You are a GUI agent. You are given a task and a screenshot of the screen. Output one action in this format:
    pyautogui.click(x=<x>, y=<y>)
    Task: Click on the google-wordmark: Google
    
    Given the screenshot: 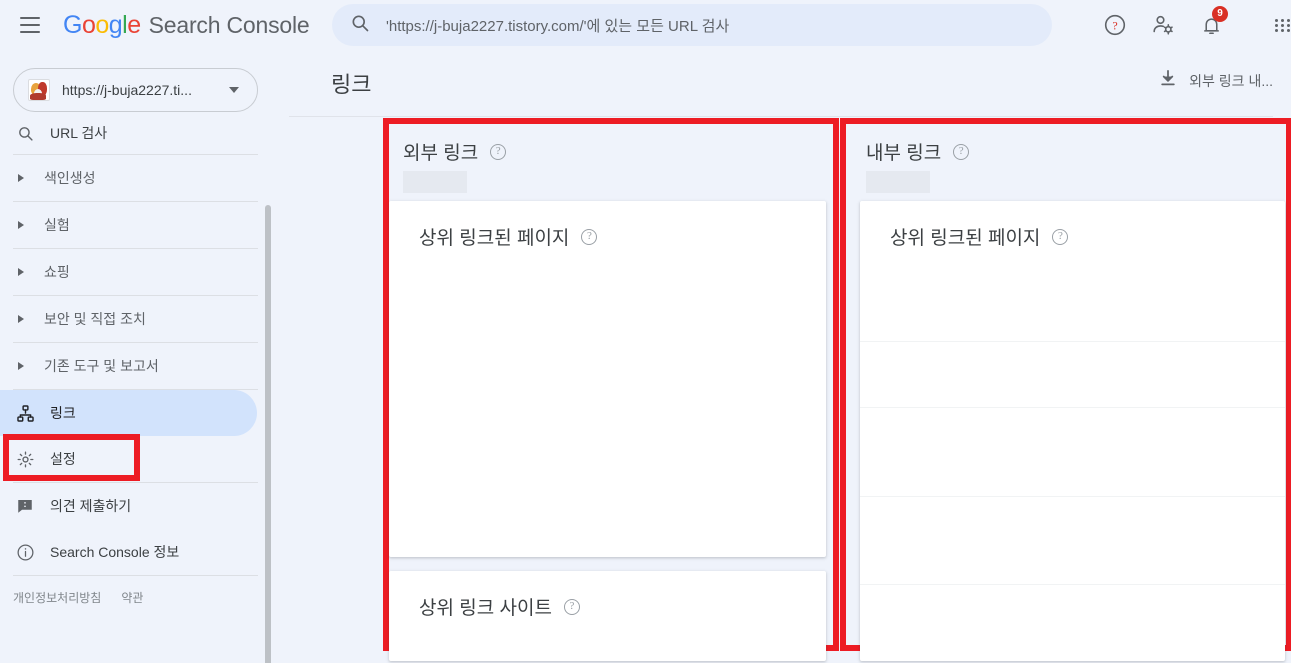 What is the action you would take?
    pyautogui.click(x=102, y=24)
    